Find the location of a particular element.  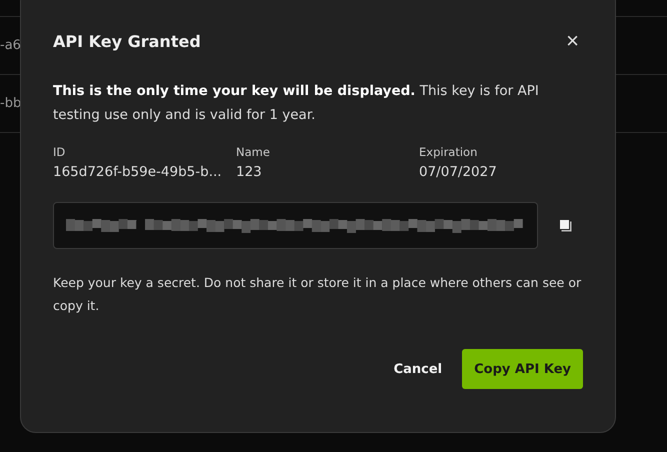

key-field is located at coordinates (295, 225).